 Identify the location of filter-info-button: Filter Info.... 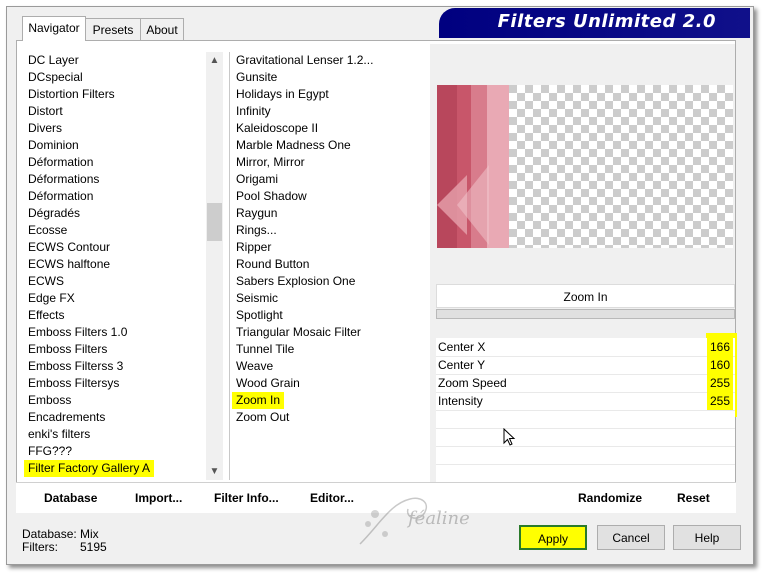
(246, 498).